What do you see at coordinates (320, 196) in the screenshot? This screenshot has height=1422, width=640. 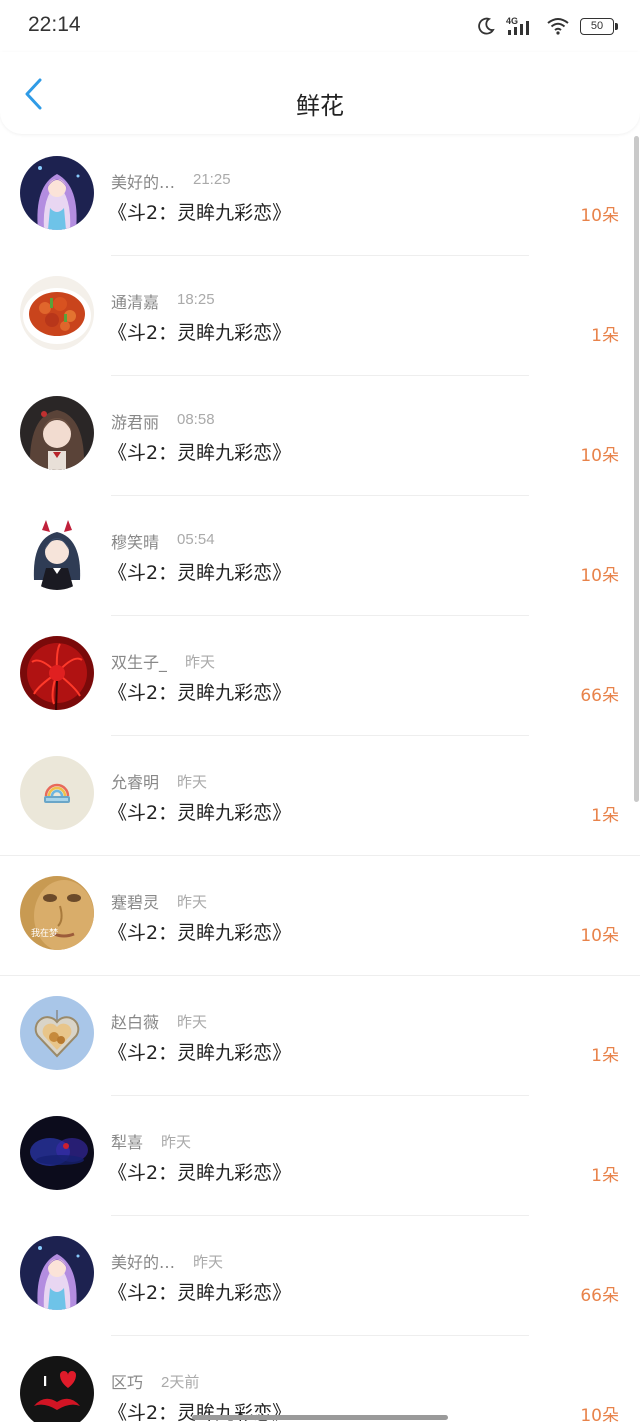 I see `list-item: 美好的… 21:25 《斗2：灵眸九彩恋》 10朵` at bounding box center [320, 196].